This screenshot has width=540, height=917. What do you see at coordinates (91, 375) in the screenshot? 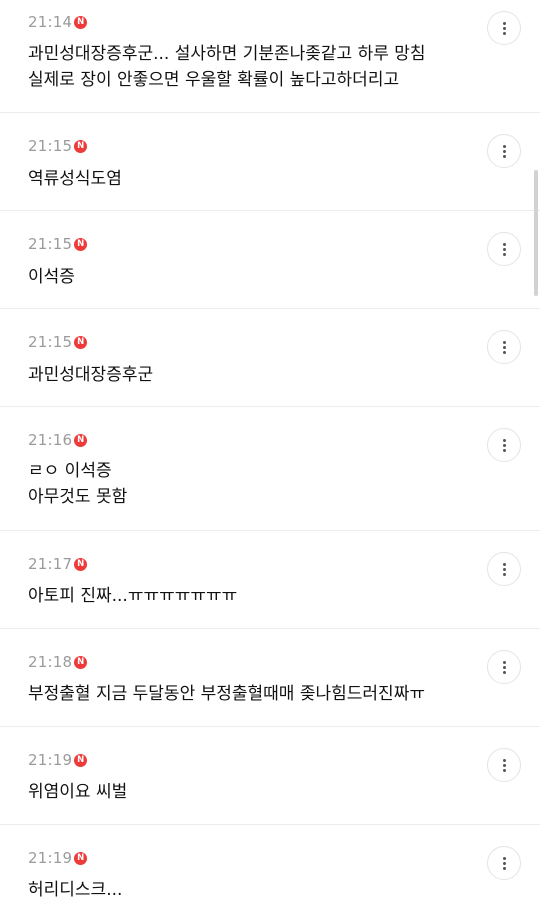
I see `comment-text: 과민성대장증후군` at bounding box center [91, 375].